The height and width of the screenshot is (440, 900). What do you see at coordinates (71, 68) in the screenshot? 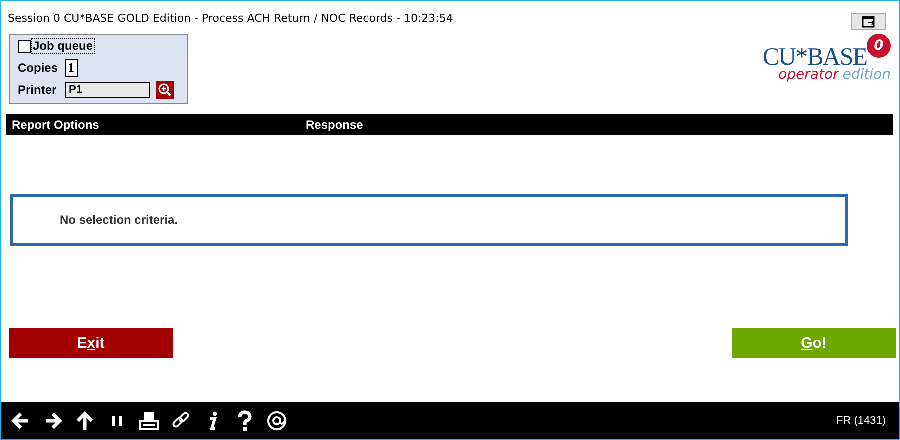
I see `copies-field: 1` at bounding box center [71, 68].